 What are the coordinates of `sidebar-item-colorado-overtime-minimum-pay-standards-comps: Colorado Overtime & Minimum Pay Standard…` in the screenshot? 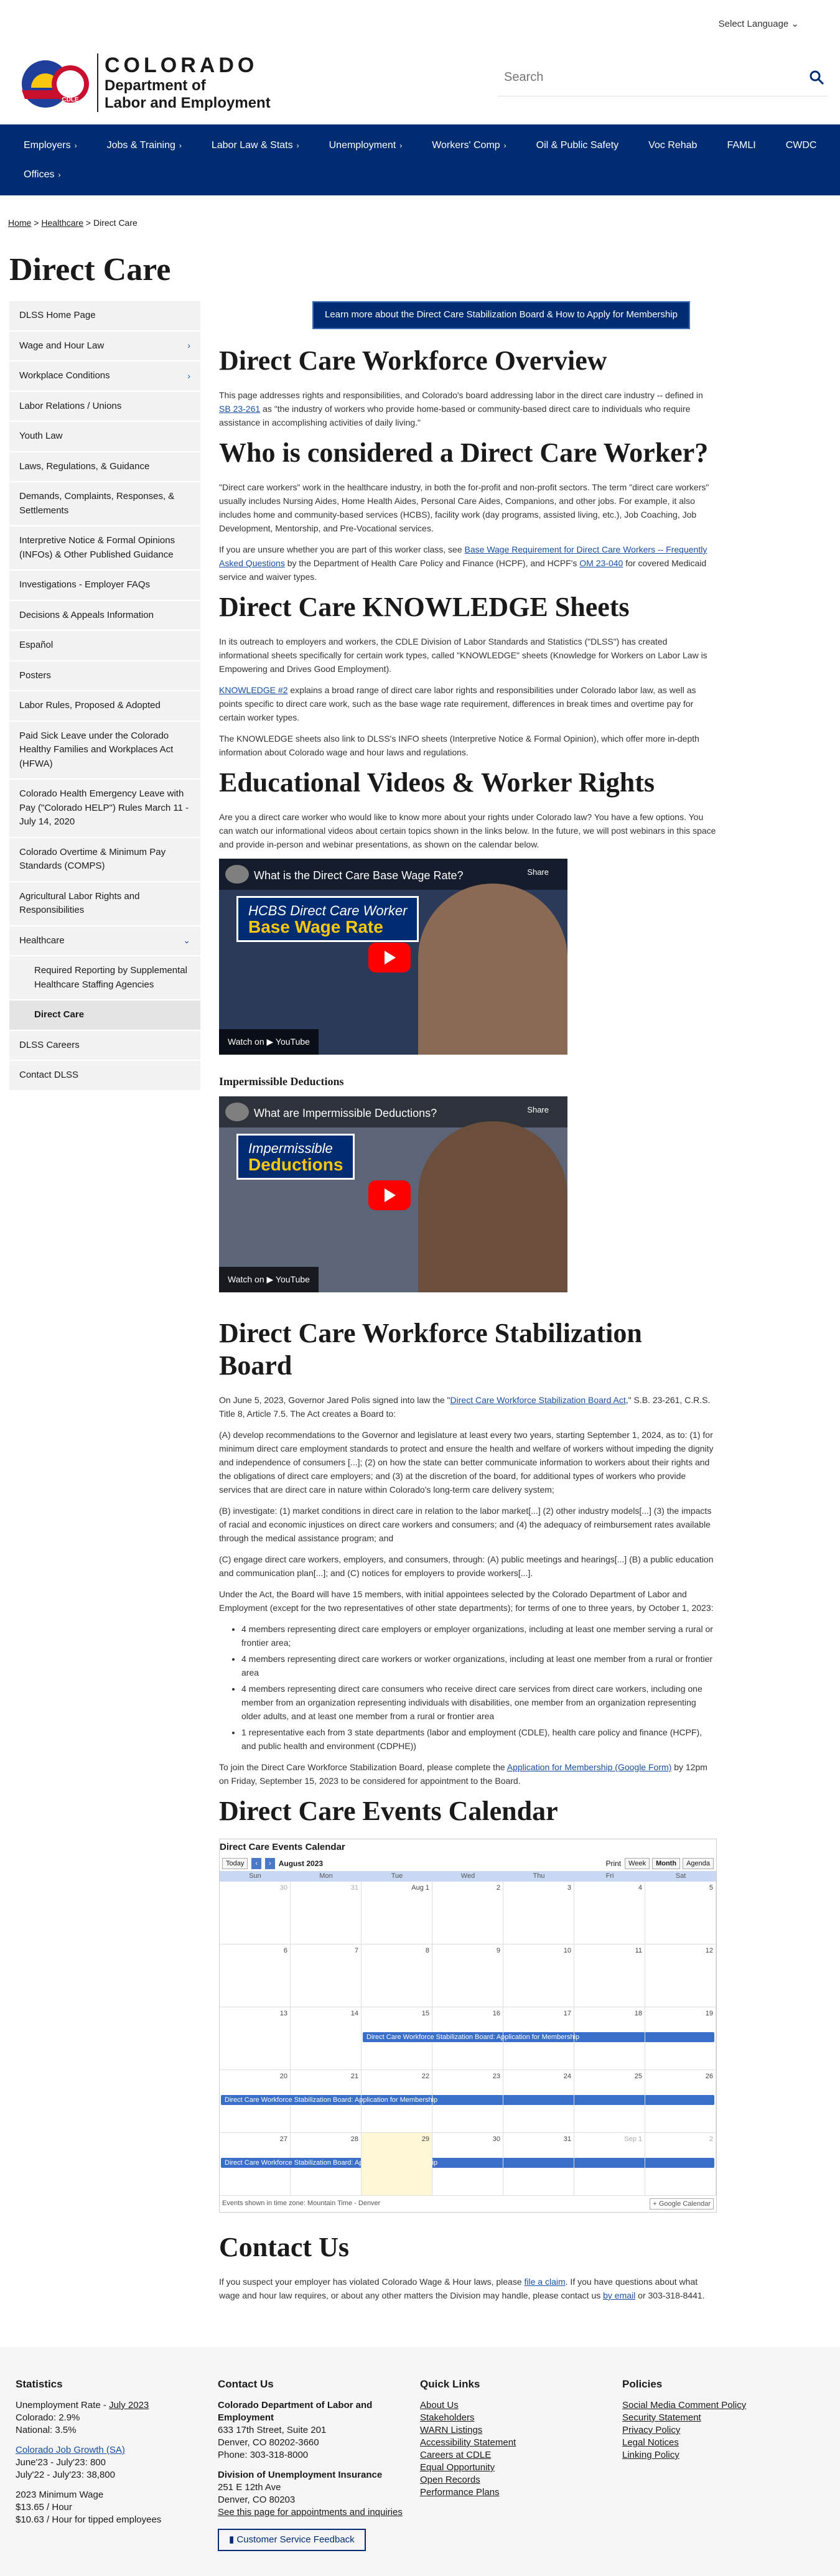 It's located at (105, 860).